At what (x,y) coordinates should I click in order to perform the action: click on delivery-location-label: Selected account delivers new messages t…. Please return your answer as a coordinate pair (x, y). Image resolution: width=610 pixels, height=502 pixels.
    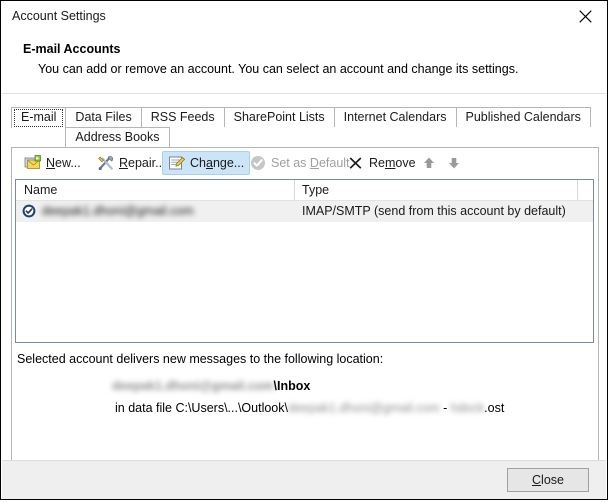
    Looking at the image, I should click on (200, 359).